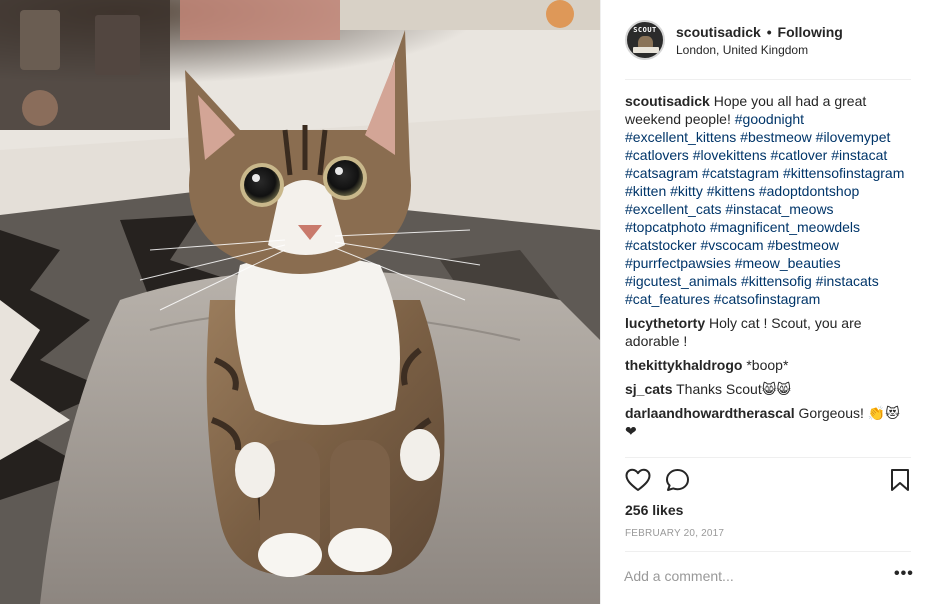  What do you see at coordinates (900, 482) in the screenshot?
I see `bookmark-icon` at bounding box center [900, 482].